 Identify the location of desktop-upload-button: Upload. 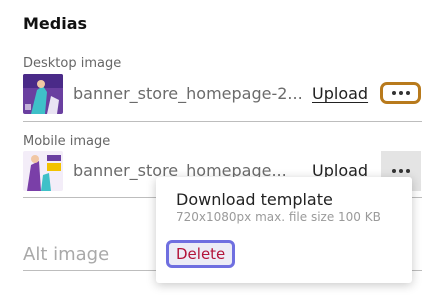
(340, 93).